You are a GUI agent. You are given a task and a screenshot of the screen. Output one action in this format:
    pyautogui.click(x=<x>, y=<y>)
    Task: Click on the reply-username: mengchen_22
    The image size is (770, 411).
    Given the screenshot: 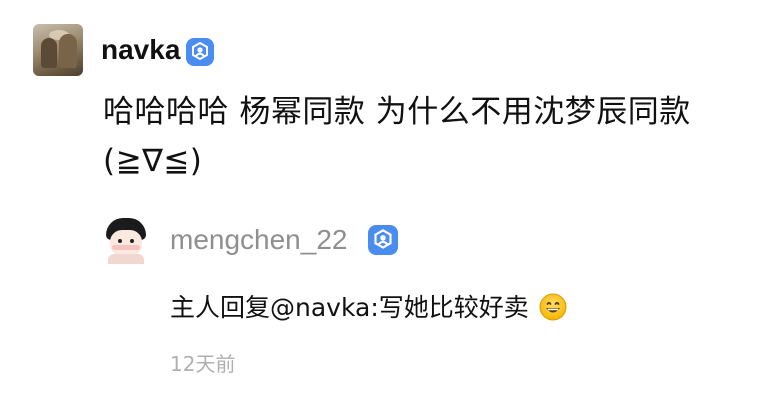 What is the action you would take?
    pyautogui.click(x=258, y=240)
    